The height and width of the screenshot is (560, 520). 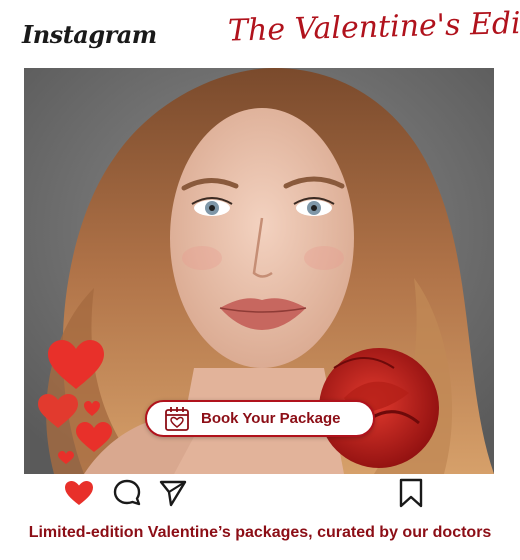 I want to click on send-icon, so click(x=173, y=493).